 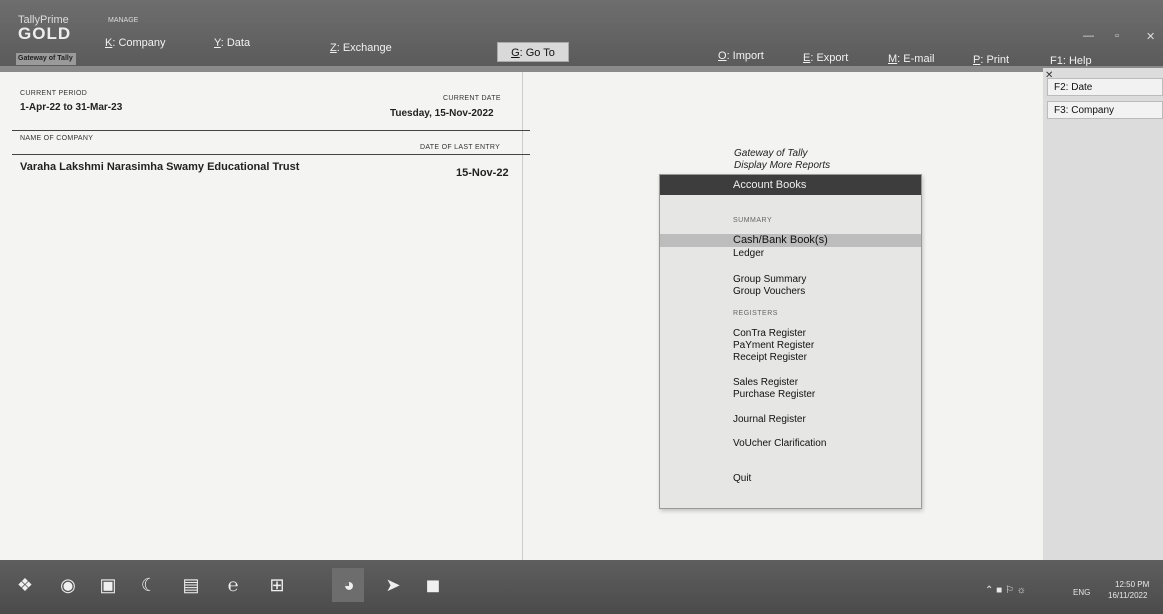 I want to click on current-date-label: CURRENT DATE, so click(x=472, y=98).